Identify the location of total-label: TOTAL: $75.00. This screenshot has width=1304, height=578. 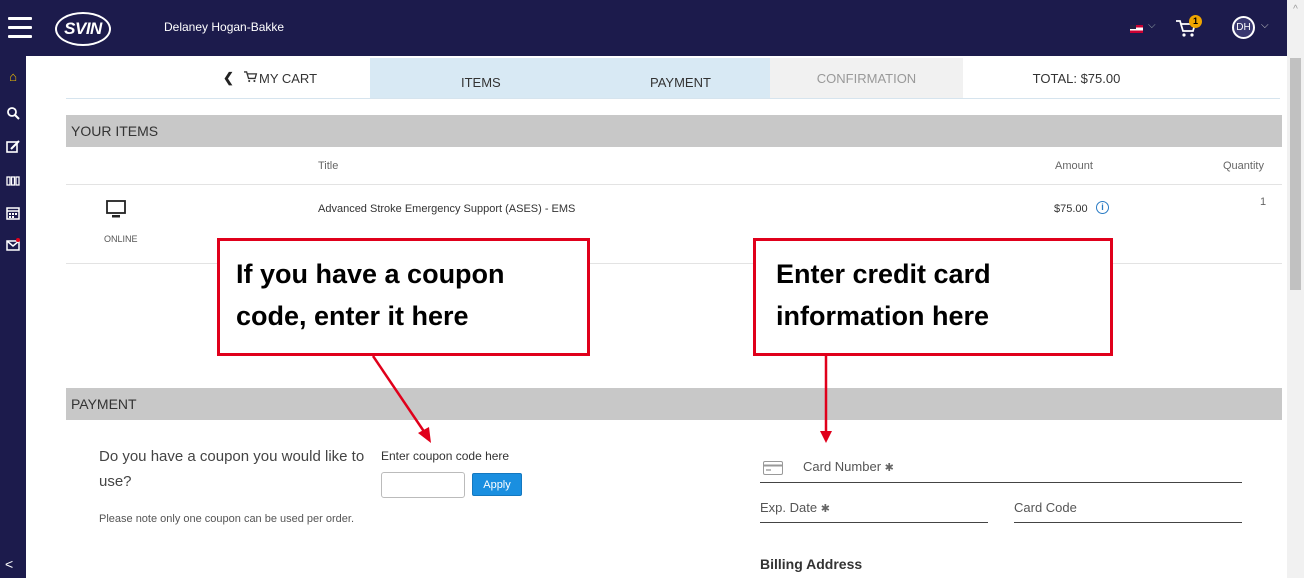
(1076, 78).